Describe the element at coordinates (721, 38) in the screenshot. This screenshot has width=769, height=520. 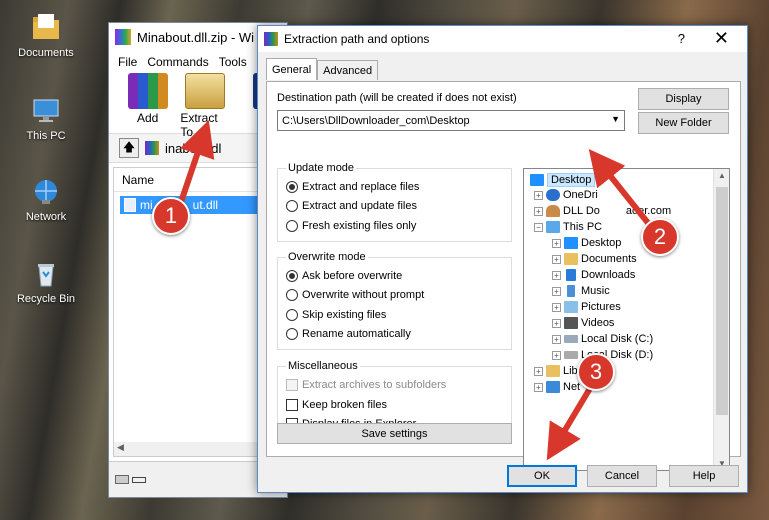
I see `close-icon: ✕` at that location.